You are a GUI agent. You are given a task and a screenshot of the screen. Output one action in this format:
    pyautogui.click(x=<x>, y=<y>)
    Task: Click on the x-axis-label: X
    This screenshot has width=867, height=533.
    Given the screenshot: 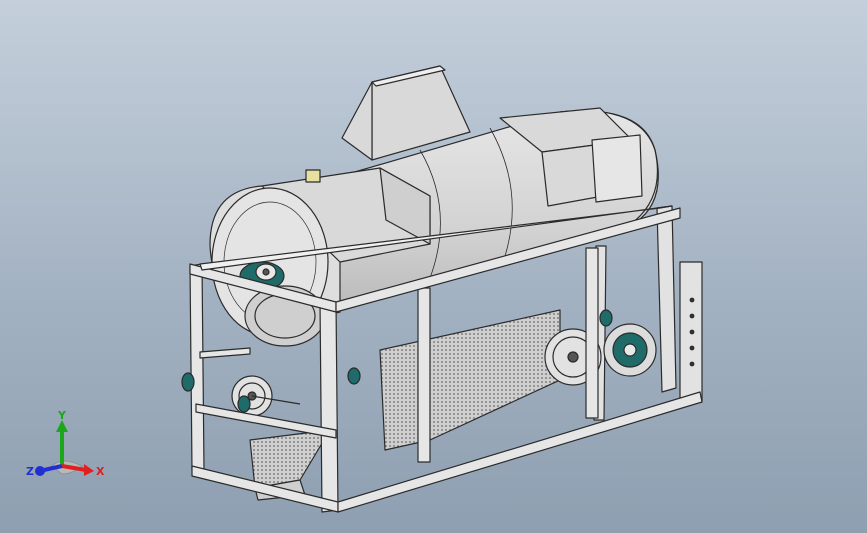 What is the action you would take?
    pyautogui.click(x=100, y=471)
    